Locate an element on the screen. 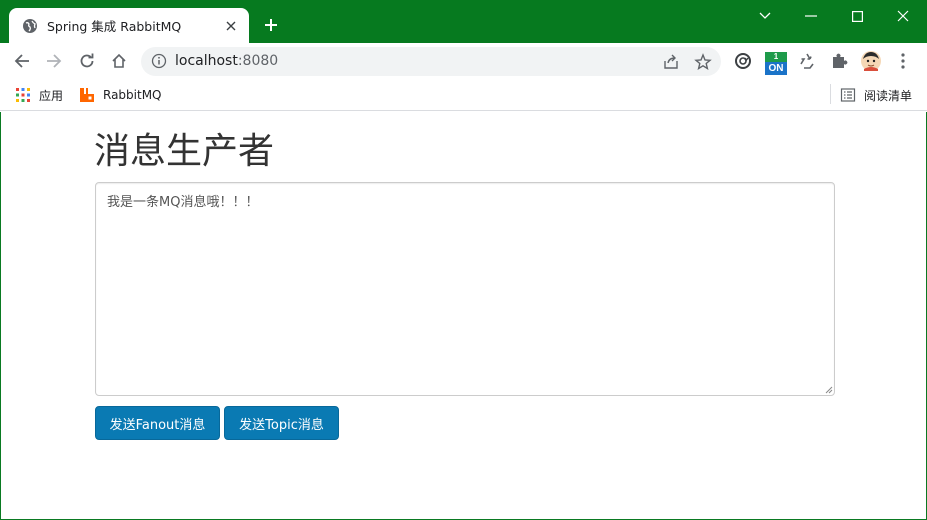  reading-list-label: 阅读清单 is located at coordinates (888, 95).